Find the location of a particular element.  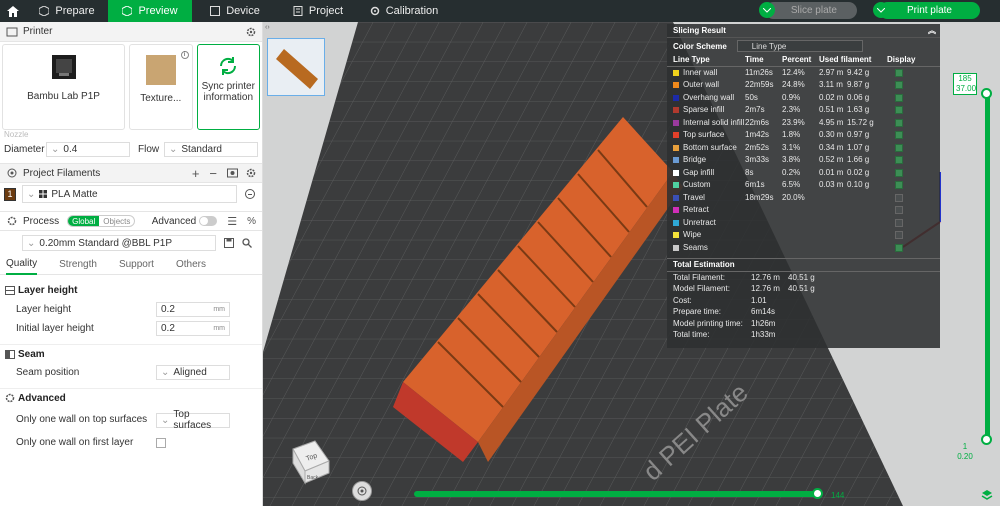

layer-slider-bottom-handle is located at coordinates (986, 439).